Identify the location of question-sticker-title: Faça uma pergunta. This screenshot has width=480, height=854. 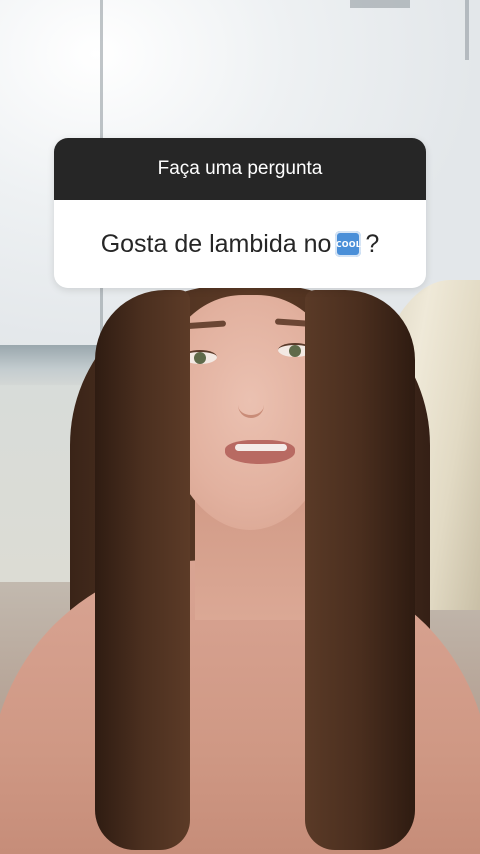
(240, 168).